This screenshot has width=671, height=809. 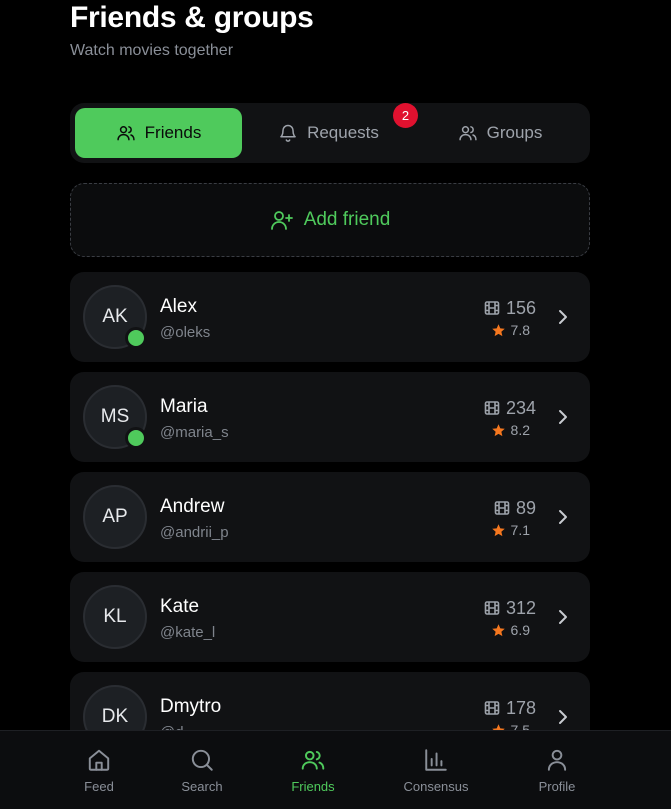 What do you see at coordinates (173, 132) in the screenshot?
I see `tab-label: Friends` at bounding box center [173, 132].